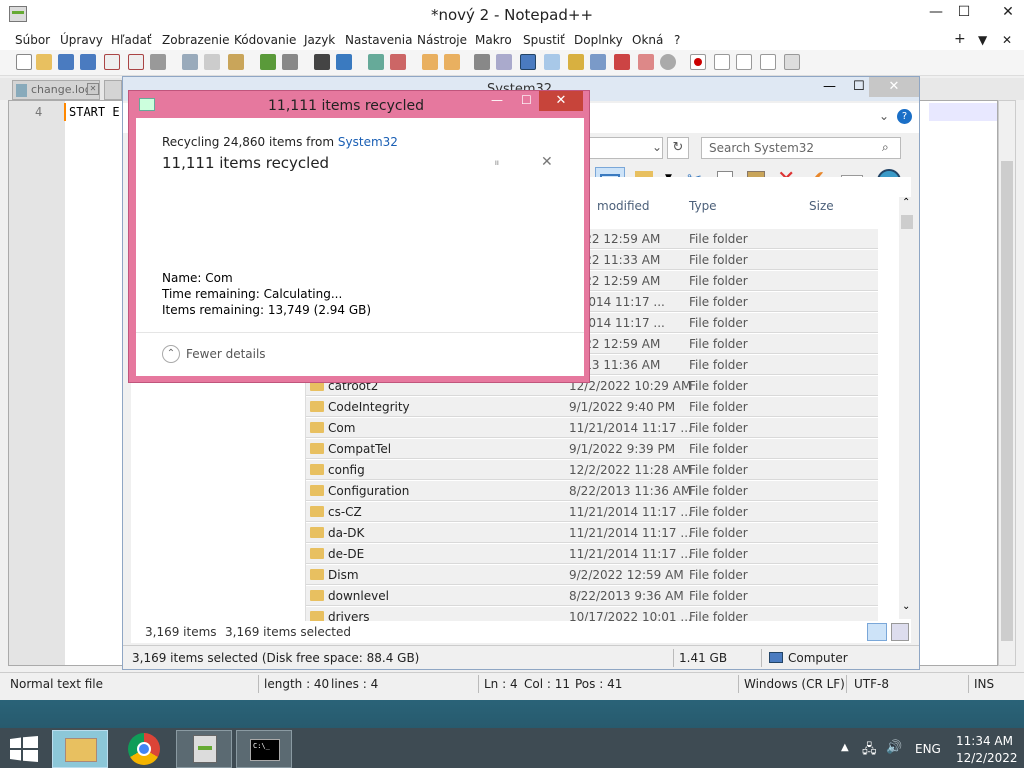 Image resolution: width=1024 pixels, height=768 pixels. I want to click on file-row: da-DK 11/21/2014 11:17 ... File folder, so click(592, 533).